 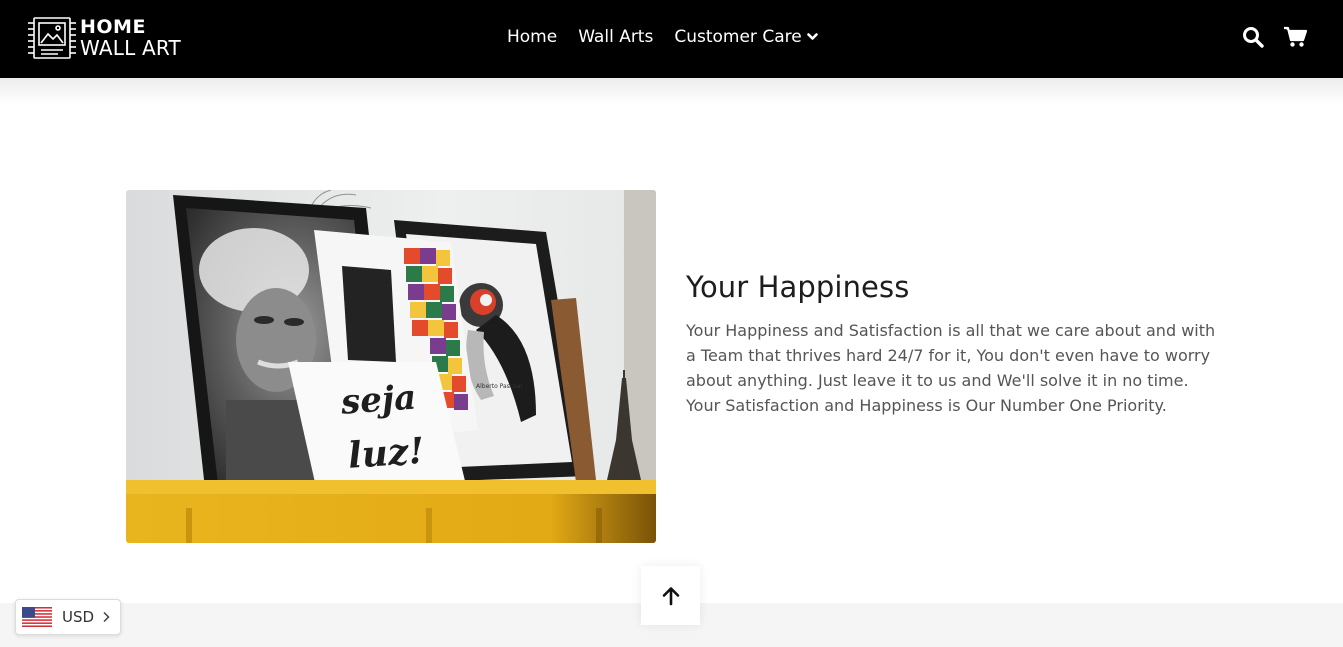 What do you see at coordinates (812, 36) in the screenshot?
I see `chevron-down-icon` at bounding box center [812, 36].